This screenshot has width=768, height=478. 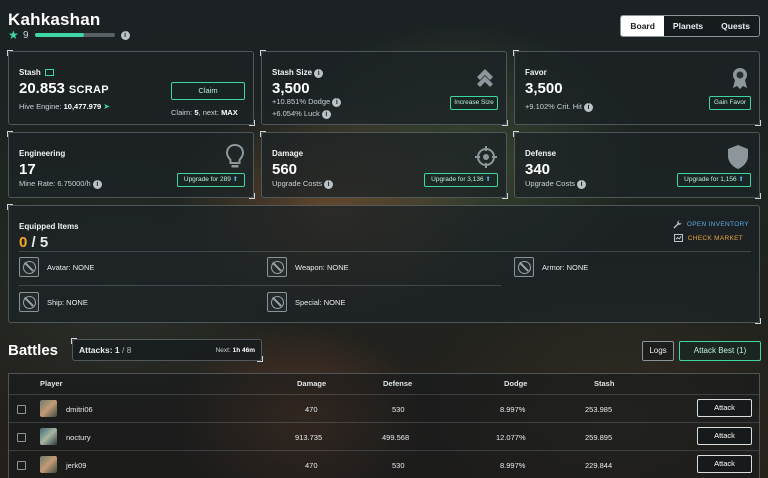 I want to click on slot-weapon: Weapon: NONE, so click(x=308, y=267).